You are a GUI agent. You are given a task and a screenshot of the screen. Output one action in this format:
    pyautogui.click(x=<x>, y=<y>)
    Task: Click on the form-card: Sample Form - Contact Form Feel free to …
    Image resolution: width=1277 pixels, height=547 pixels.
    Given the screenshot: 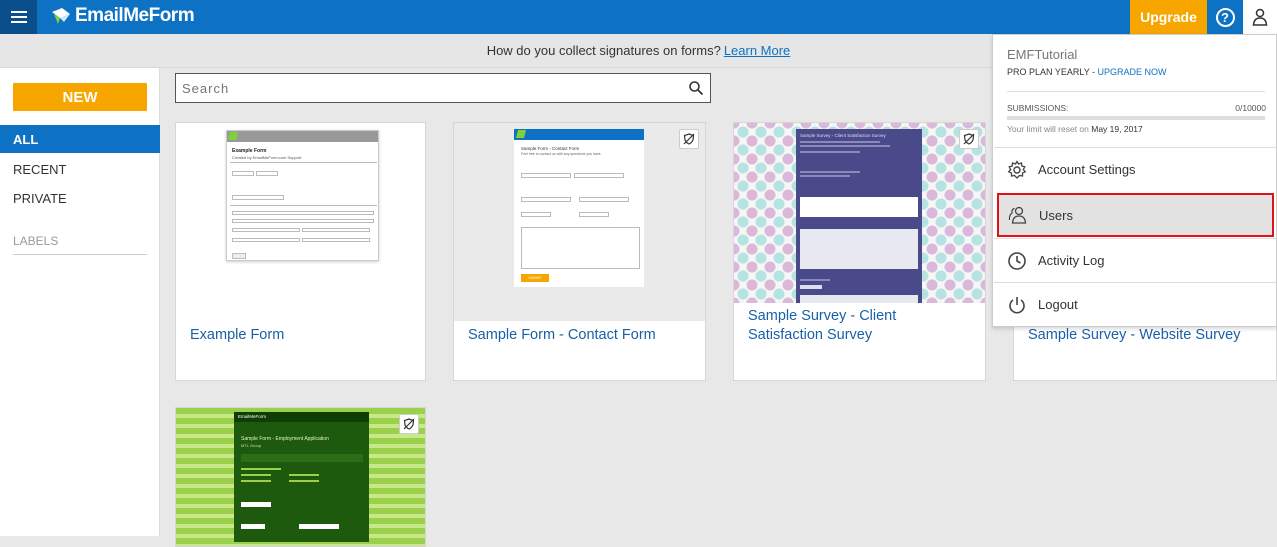 What is the action you would take?
    pyautogui.click(x=579, y=251)
    